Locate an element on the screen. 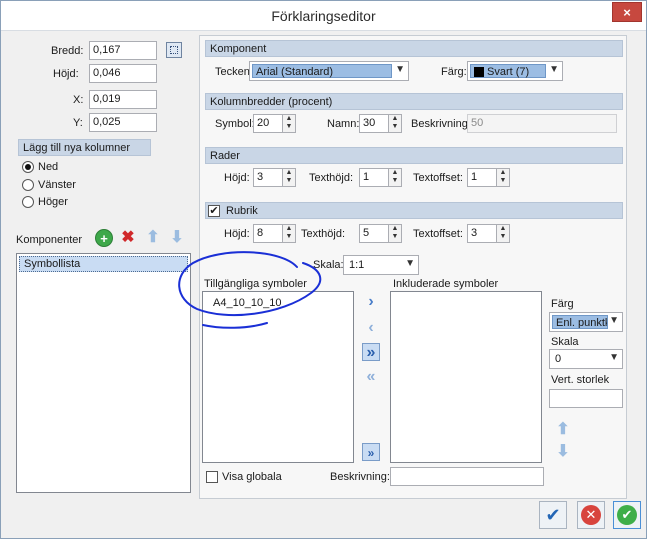  rubrik-checkbox: ✔ is located at coordinates (214, 211).